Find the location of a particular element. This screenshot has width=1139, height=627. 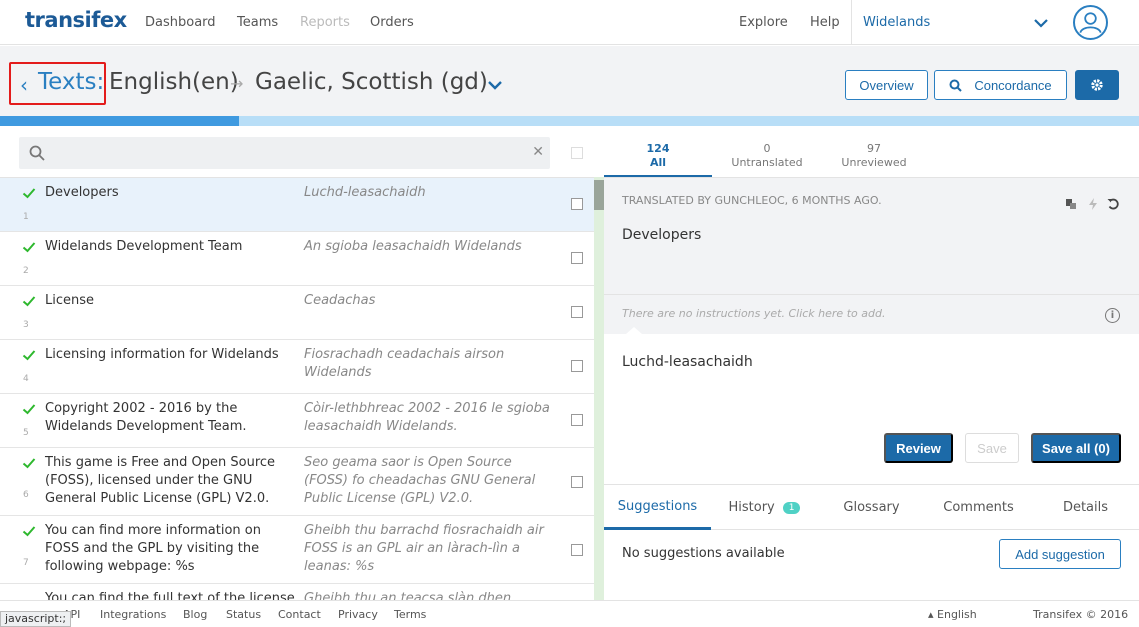

add-suggestion-button: Add suggestion is located at coordinates (1060, 554).